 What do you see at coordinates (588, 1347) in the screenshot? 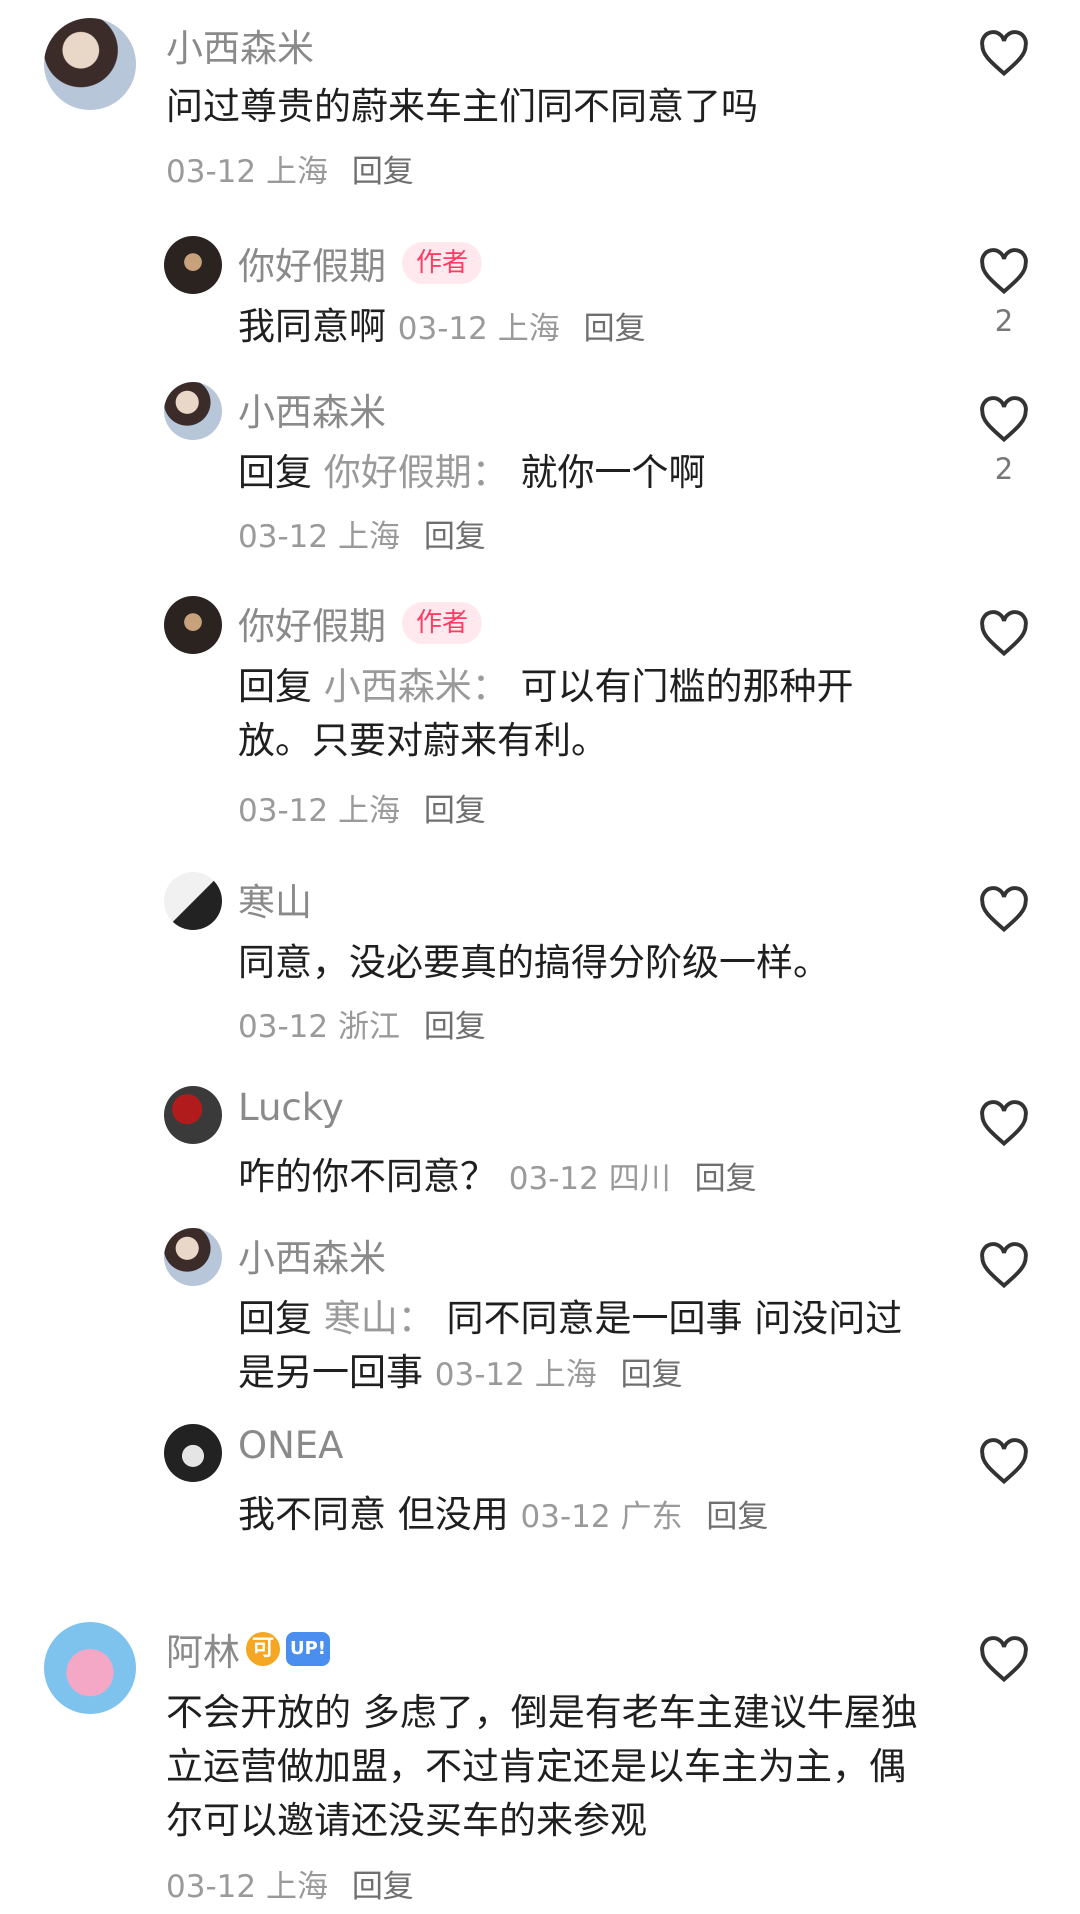
I see `comment-text: 回复 寒山： 同不同意是一回事 问没问过是另一回事 03-12 上海 回复` at bounding box center [588, 1347].